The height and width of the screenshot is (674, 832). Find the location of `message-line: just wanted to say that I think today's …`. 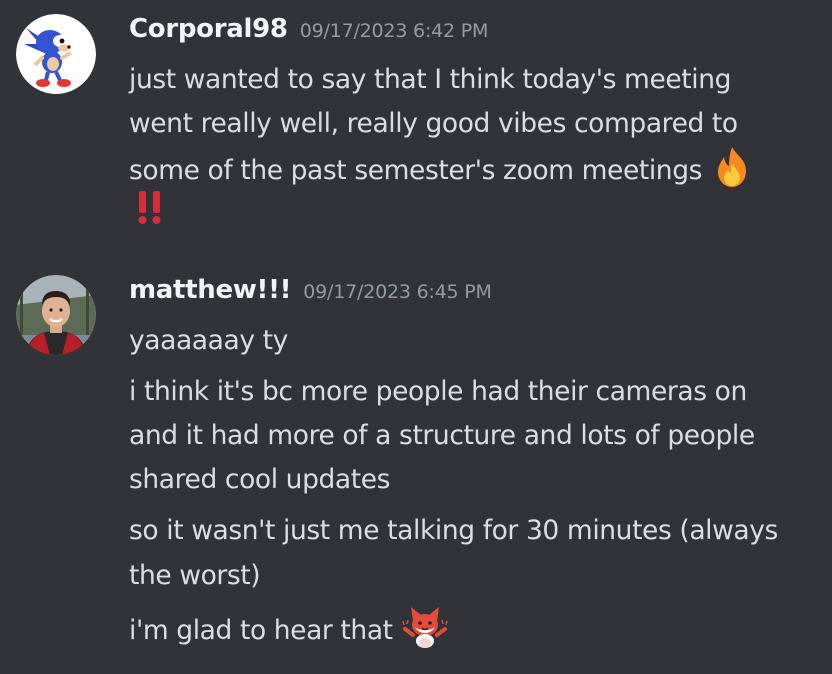

message-line: just wanted to say that I think today's … is located at coordinates (430, 79).